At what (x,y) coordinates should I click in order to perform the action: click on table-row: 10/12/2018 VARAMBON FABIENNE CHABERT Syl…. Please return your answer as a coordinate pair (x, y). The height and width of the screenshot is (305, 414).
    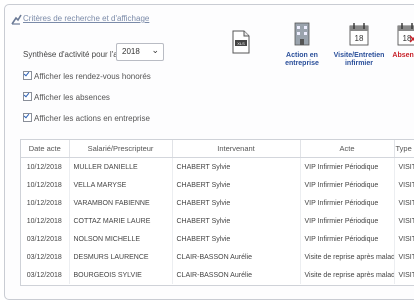
    Looking at the image, I should click on (217, 203).